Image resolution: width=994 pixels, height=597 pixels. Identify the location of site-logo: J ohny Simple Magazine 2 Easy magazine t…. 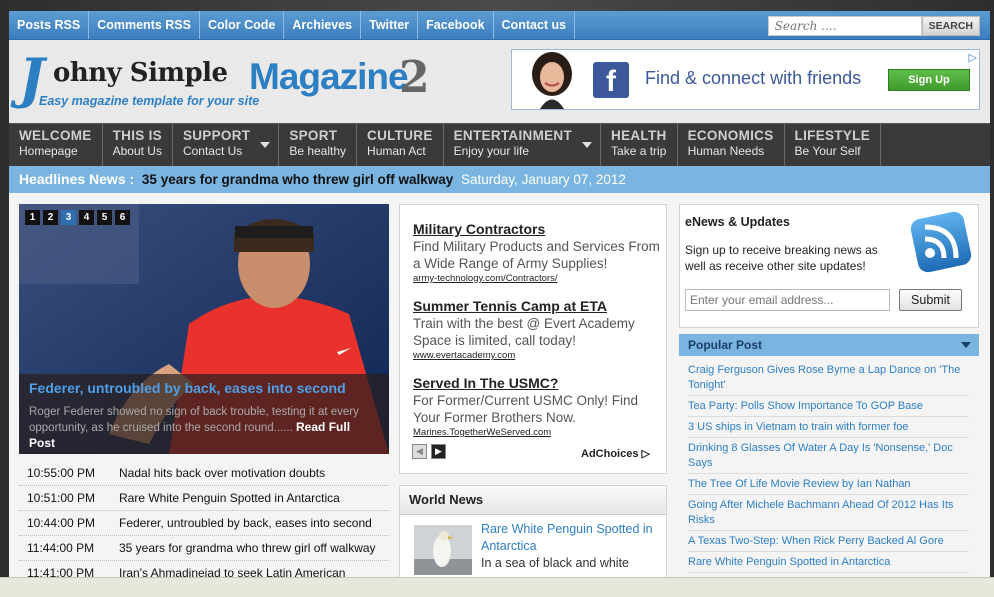
(229, 80).